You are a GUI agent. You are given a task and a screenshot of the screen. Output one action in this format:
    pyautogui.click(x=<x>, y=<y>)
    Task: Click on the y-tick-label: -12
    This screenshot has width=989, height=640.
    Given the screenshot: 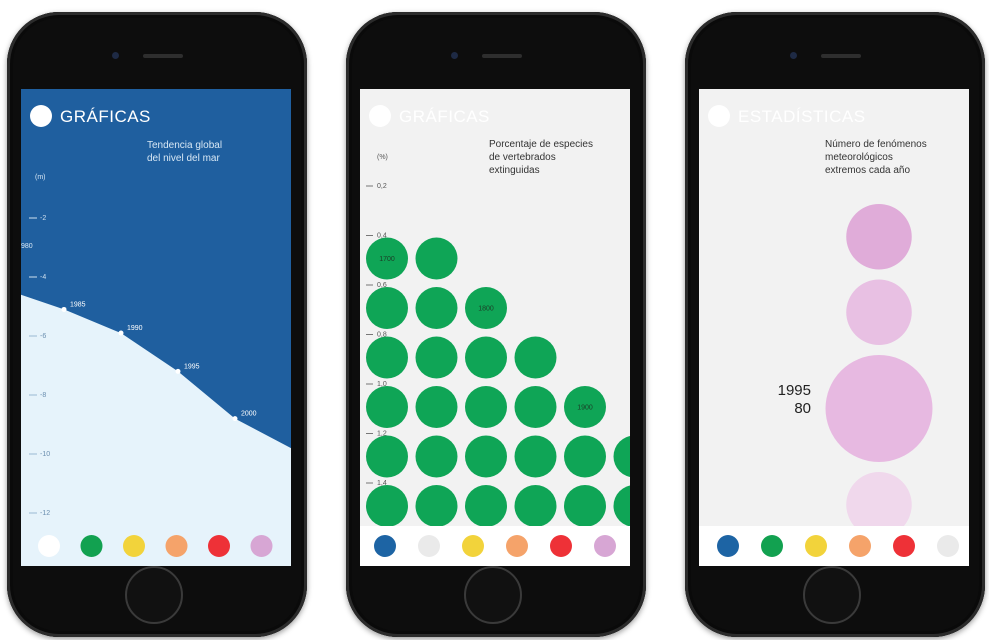 What is the action you would take?
    pyautogui.click(x=45, y=513)
    